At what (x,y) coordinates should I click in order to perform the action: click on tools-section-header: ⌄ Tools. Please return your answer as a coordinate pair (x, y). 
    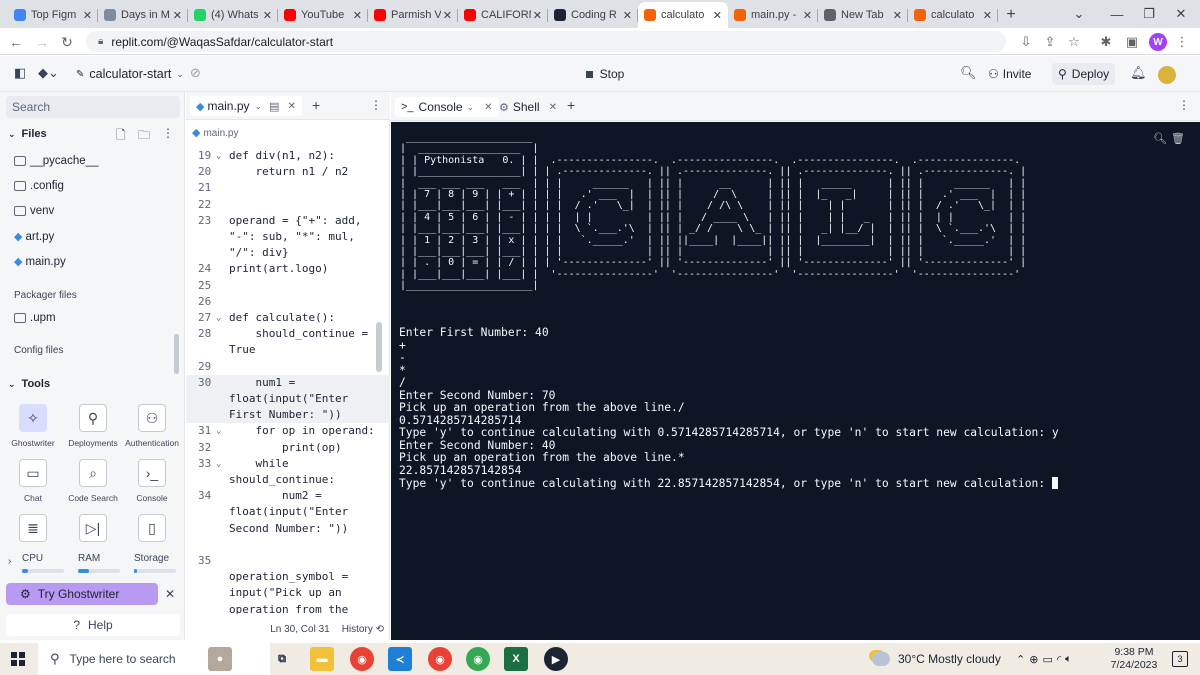
    Looking at the image, I should click on (29, 384).